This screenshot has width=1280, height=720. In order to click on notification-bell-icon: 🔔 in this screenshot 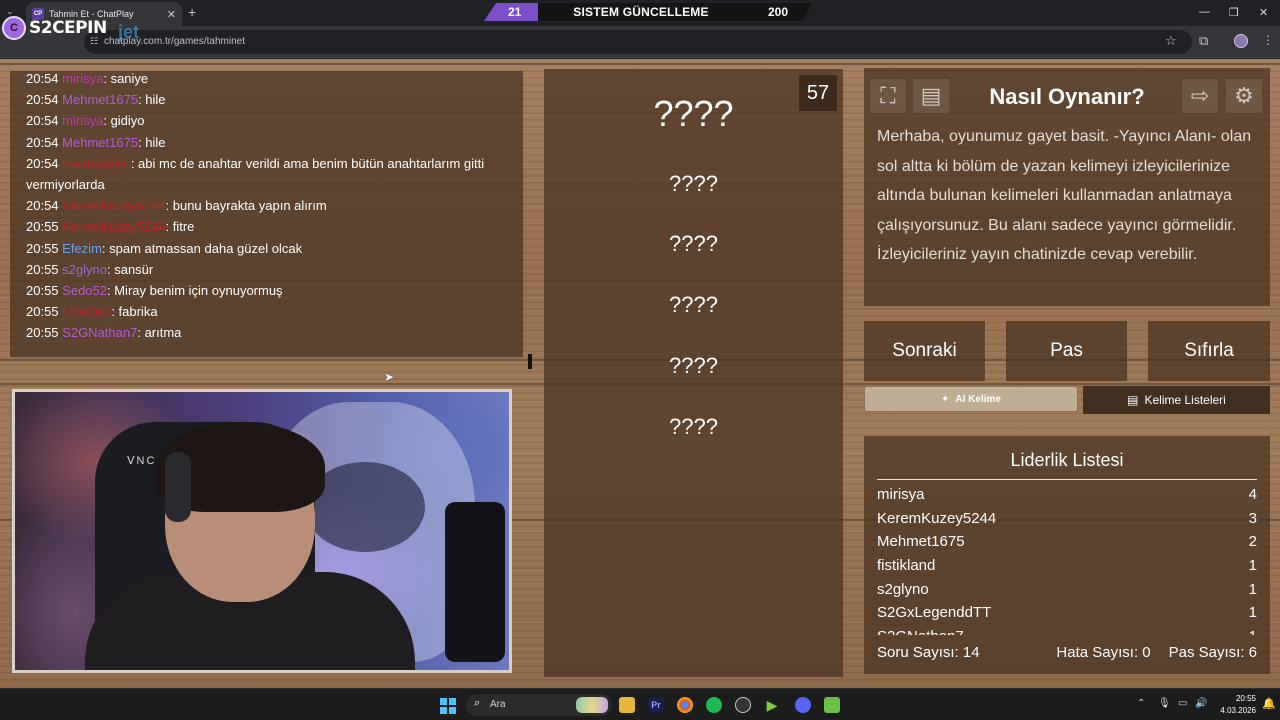, I will do `click(1269, 703)`.